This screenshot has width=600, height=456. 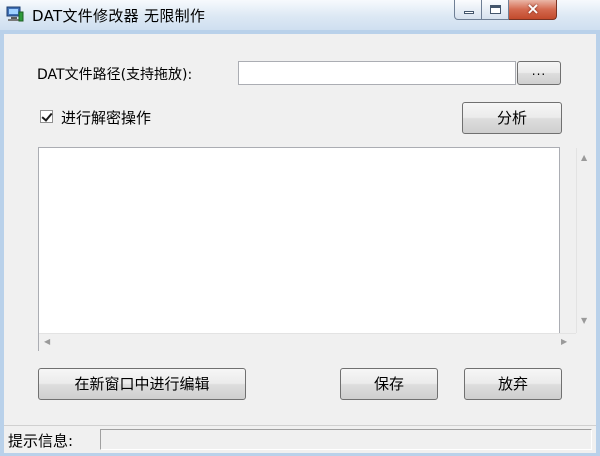 I want to click on decrypt-label: 进行解密操作, so click(x=106, y=117).